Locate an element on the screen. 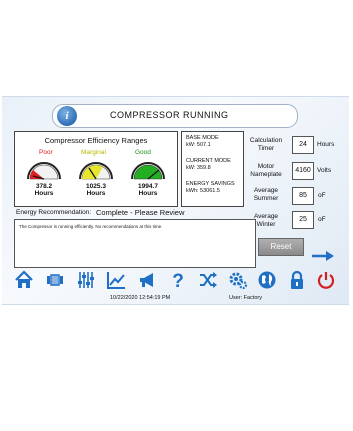 The height and width of the screenshot is (431, 353). footer-user: User: Factory is located at coordinates (246, 298).